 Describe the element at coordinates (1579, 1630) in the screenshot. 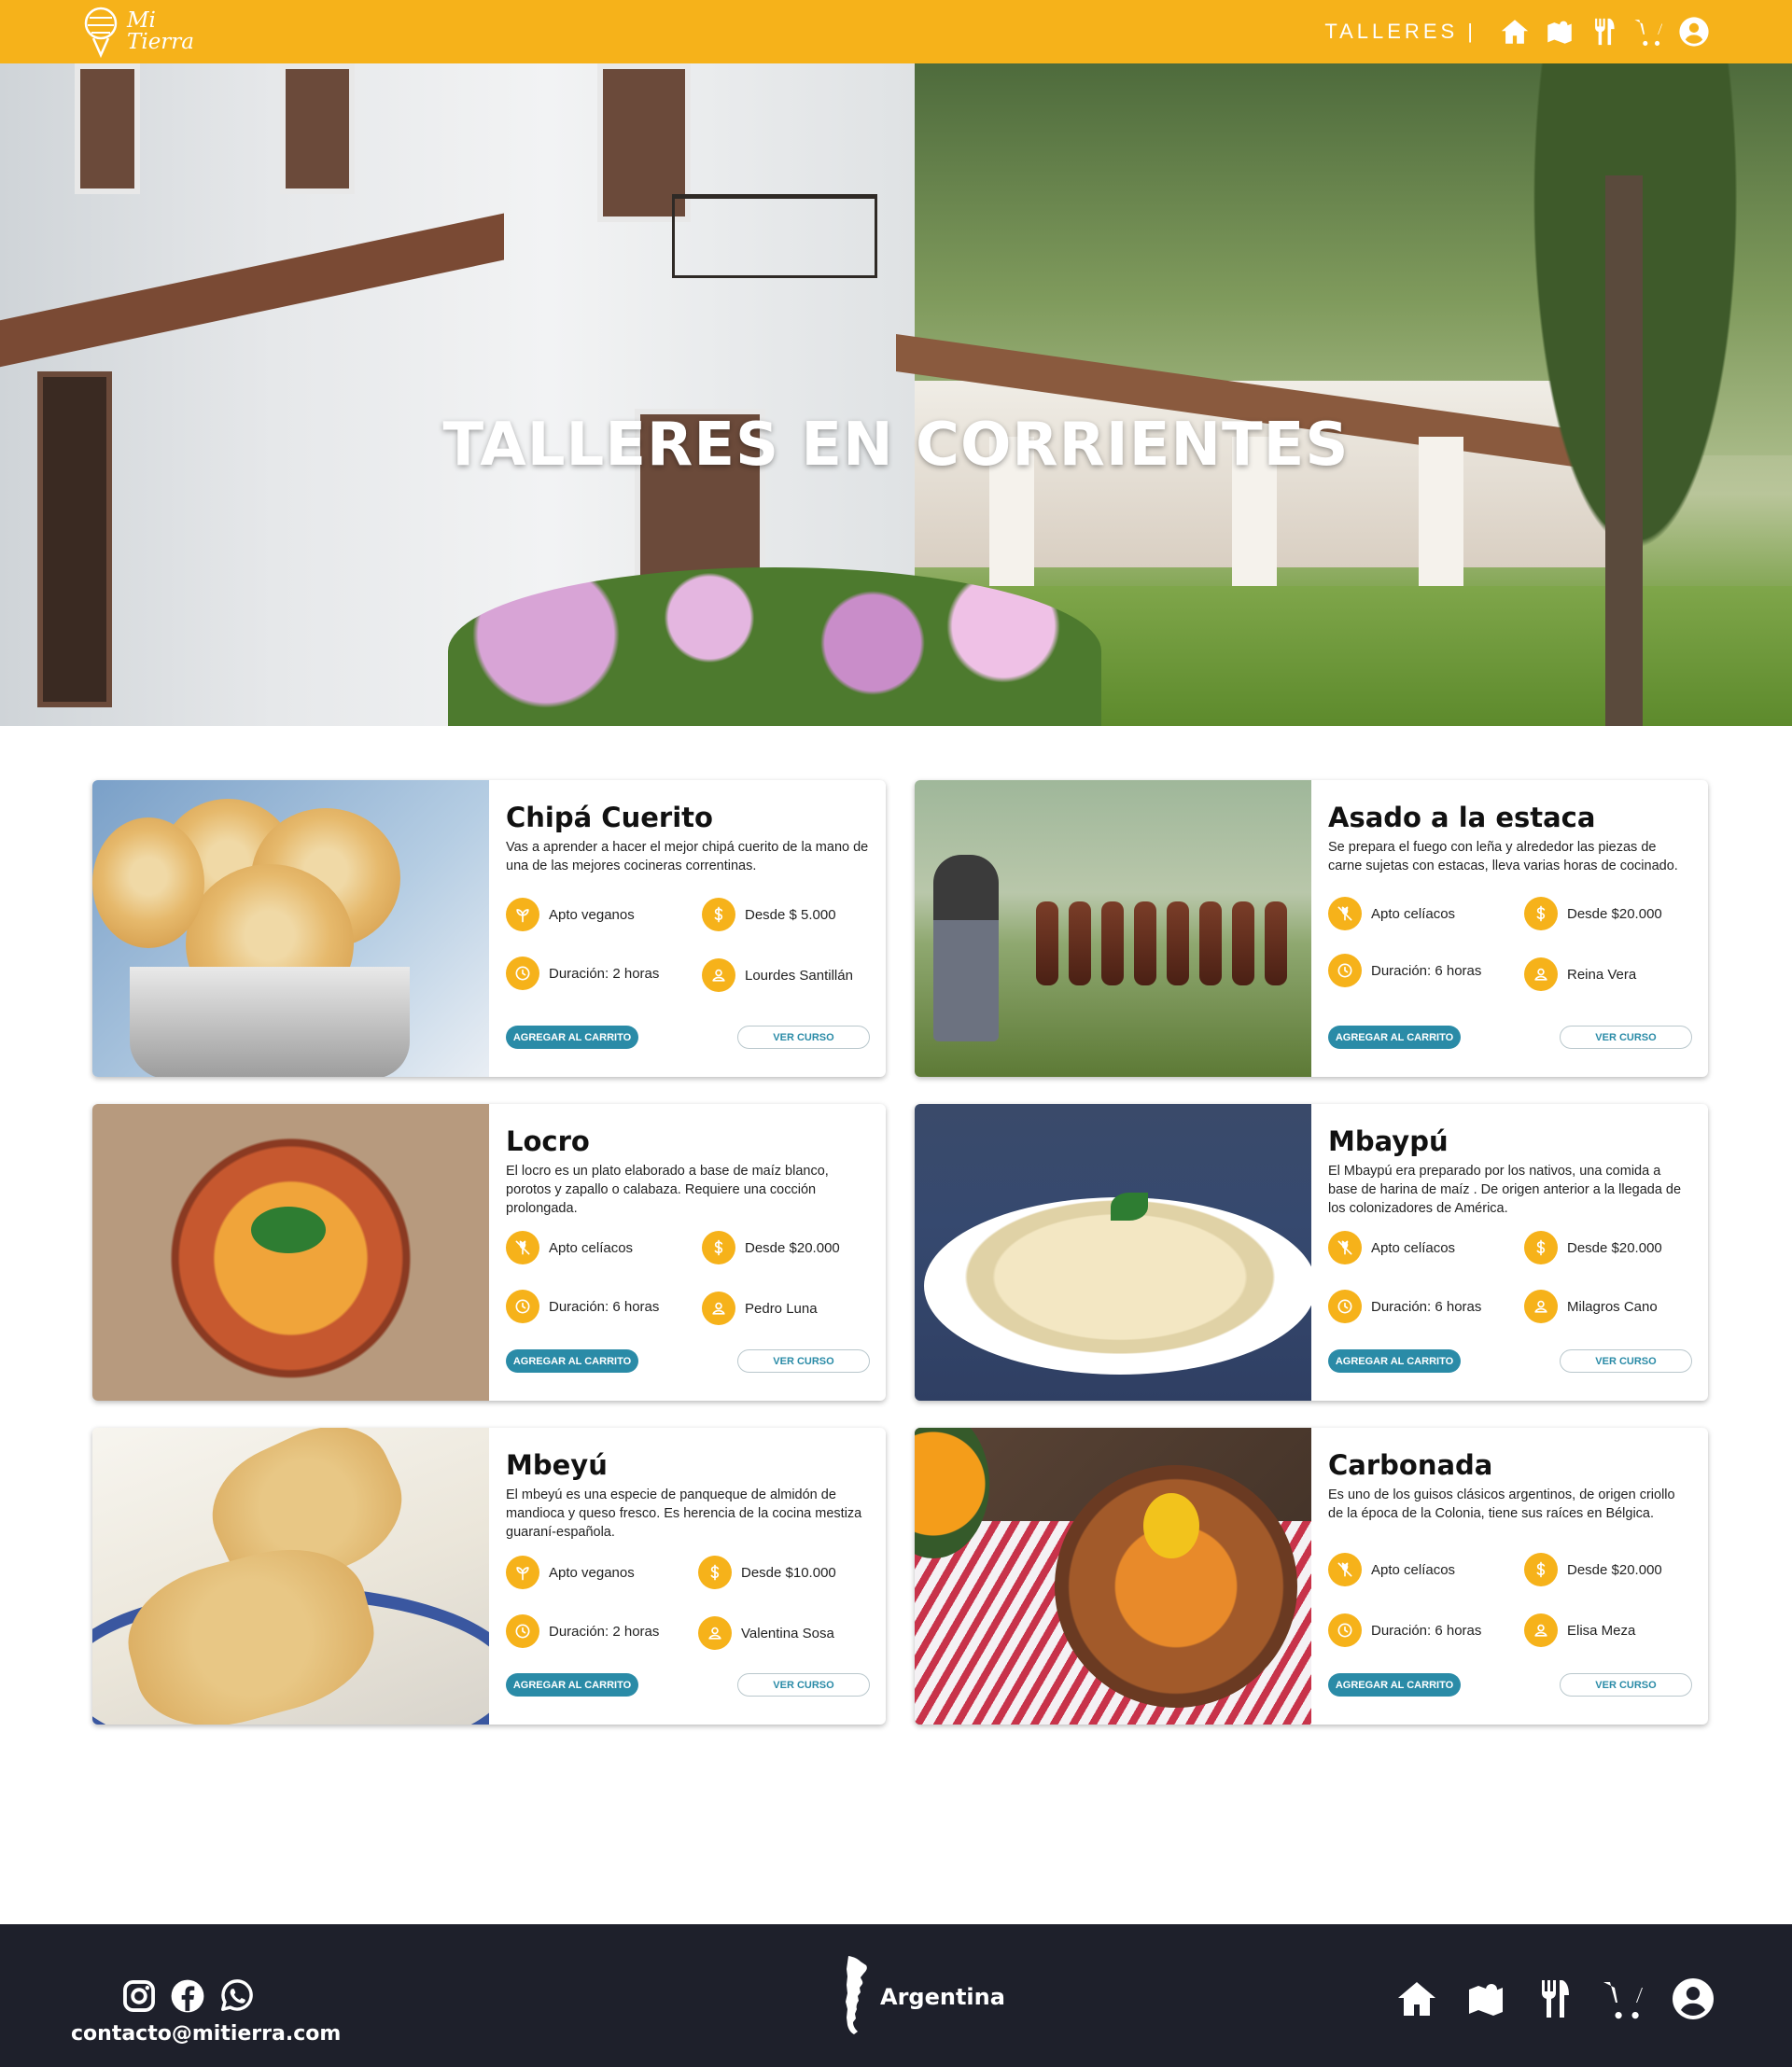

I see `course-teacher: Elisa Meza` at that location.